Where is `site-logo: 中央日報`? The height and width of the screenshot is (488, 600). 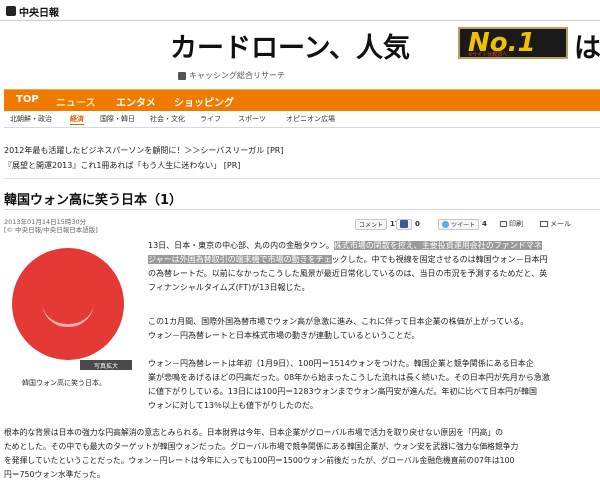 site-logo: 中央日報 is located at coordinates (32, 11).